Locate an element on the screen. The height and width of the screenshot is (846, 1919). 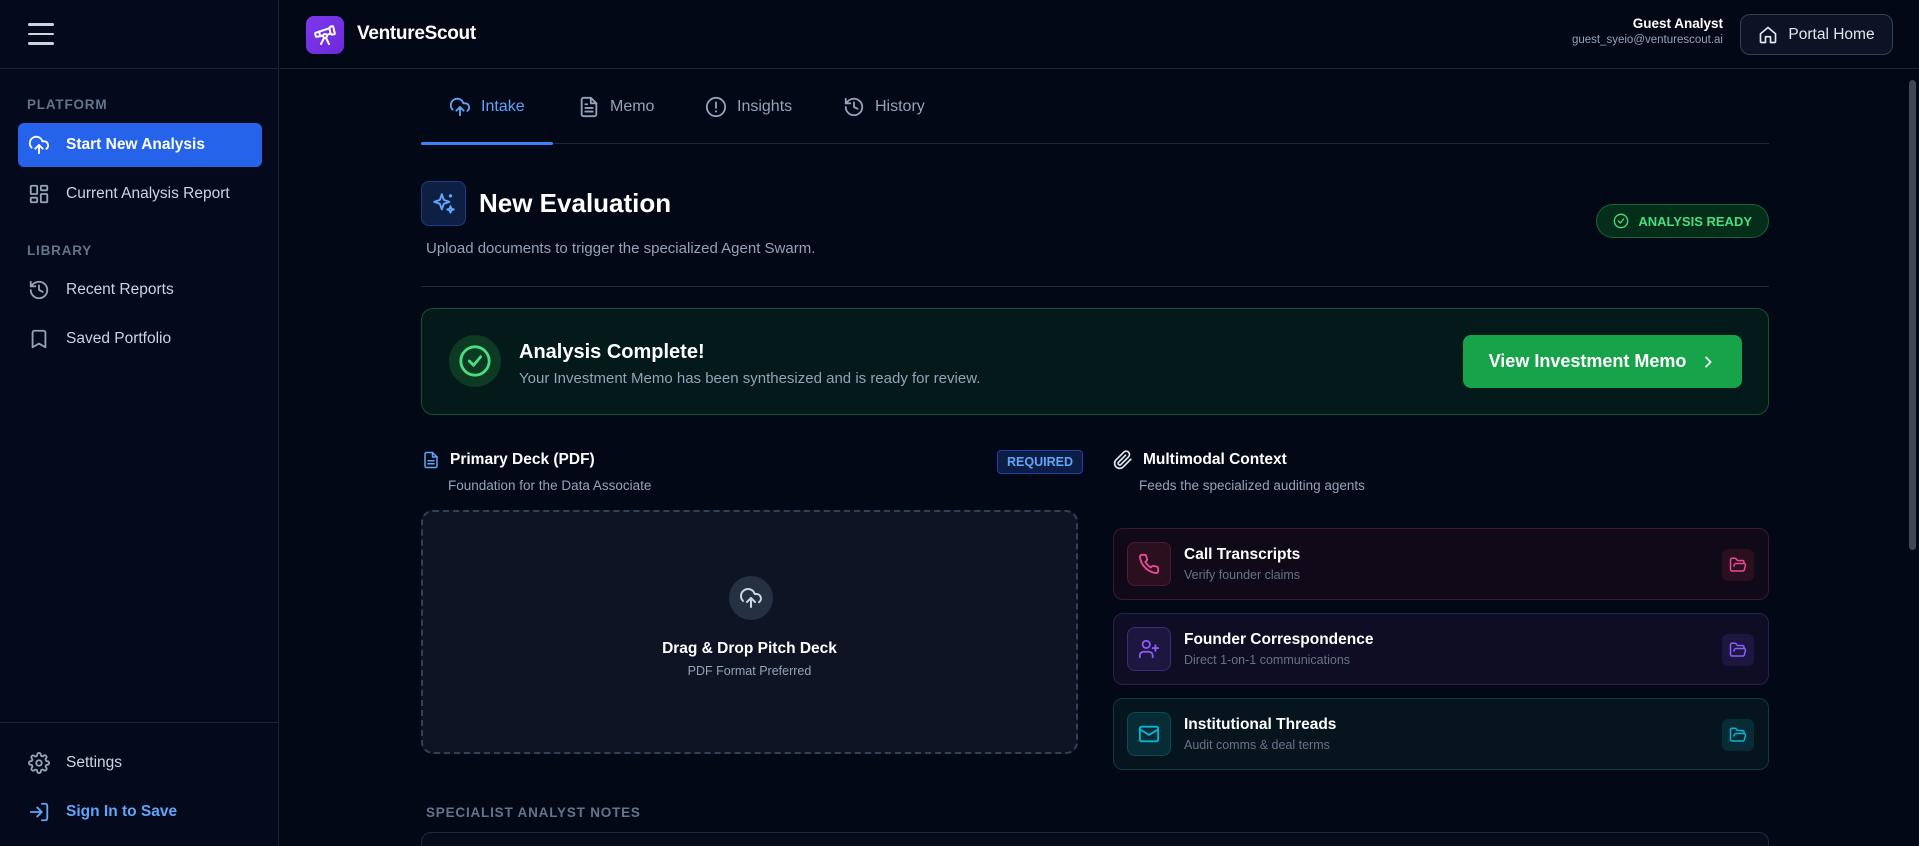
view-investment-memo-button: View Investment Memo is located at coordinates (1602, 361).